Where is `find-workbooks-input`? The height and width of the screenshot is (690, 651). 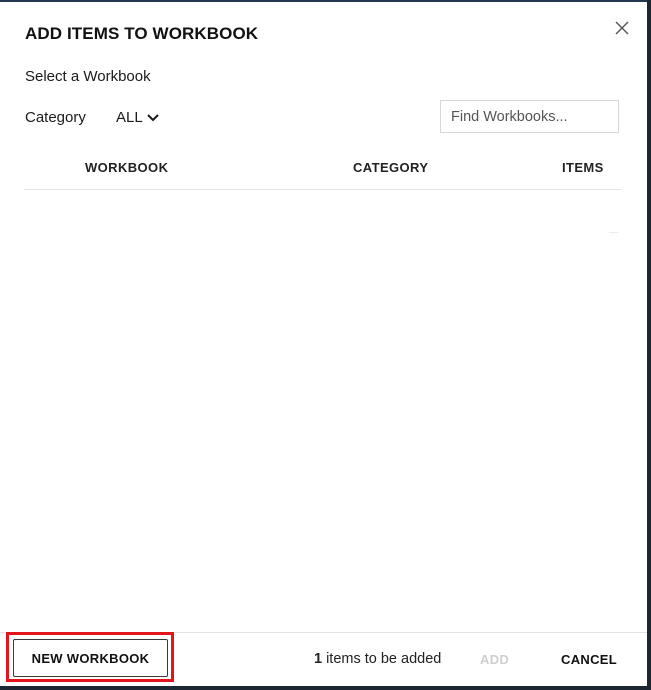 find-workbooks-input is located at coordinates (529, 116).